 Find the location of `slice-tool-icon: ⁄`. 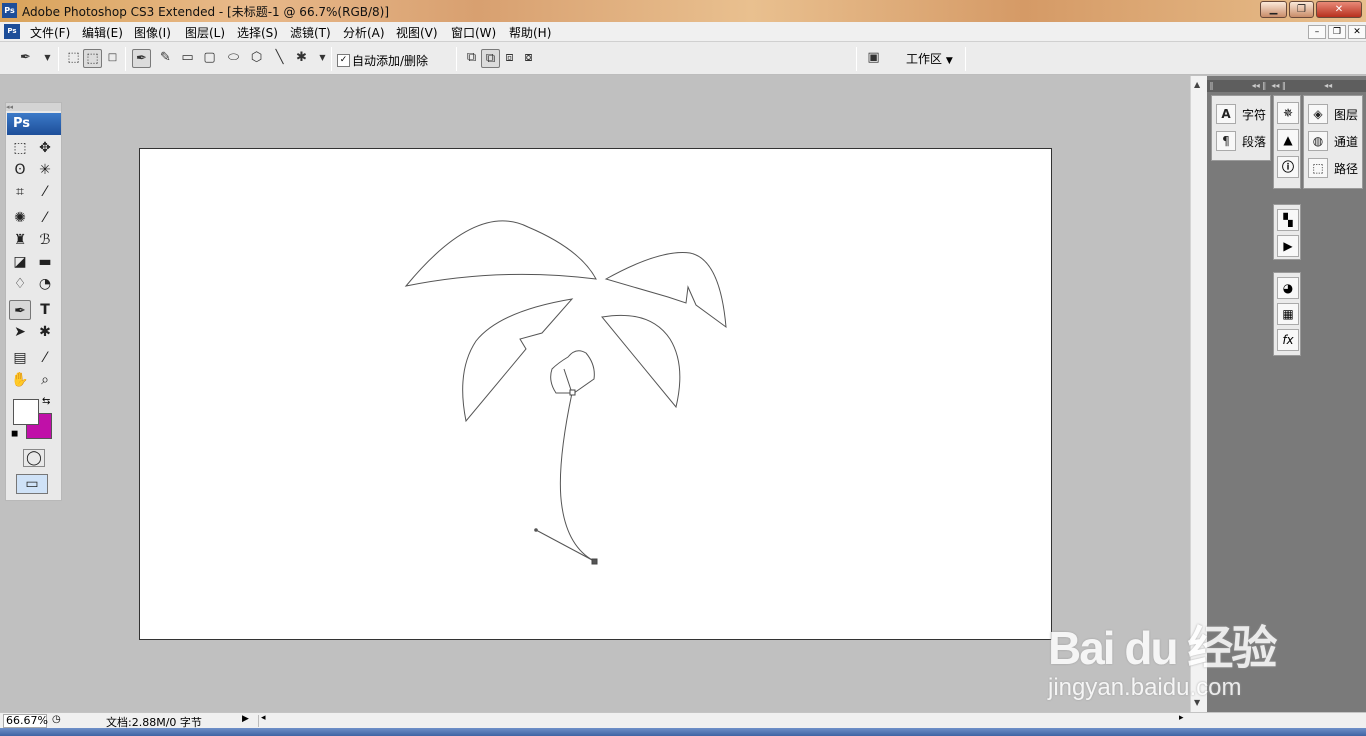

slice-tool-icon: ⁄ is located at coordinates (45, 192).